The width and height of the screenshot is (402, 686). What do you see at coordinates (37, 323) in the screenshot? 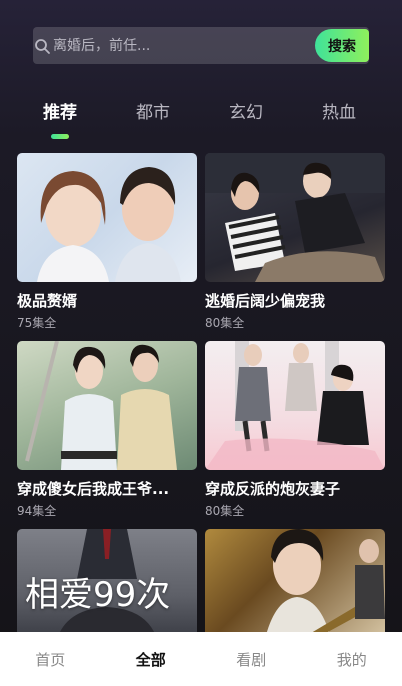
I see `drama-episode-count: 75集全` at bounding box center [37, 323].